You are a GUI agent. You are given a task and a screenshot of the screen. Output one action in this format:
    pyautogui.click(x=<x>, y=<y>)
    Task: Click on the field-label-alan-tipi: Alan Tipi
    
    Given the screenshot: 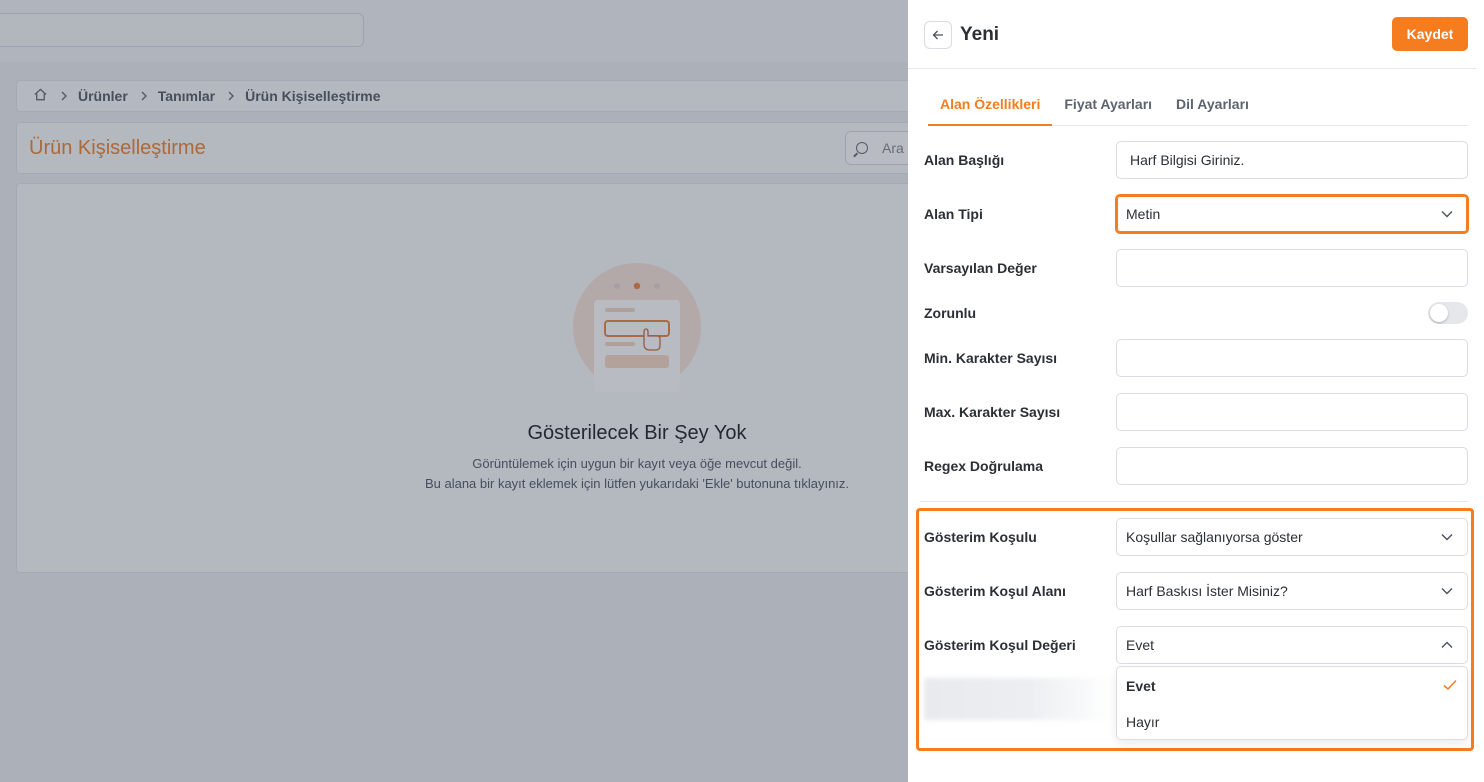 What is the action you would take?
    pyautogui.click(x=953, y=214)
    